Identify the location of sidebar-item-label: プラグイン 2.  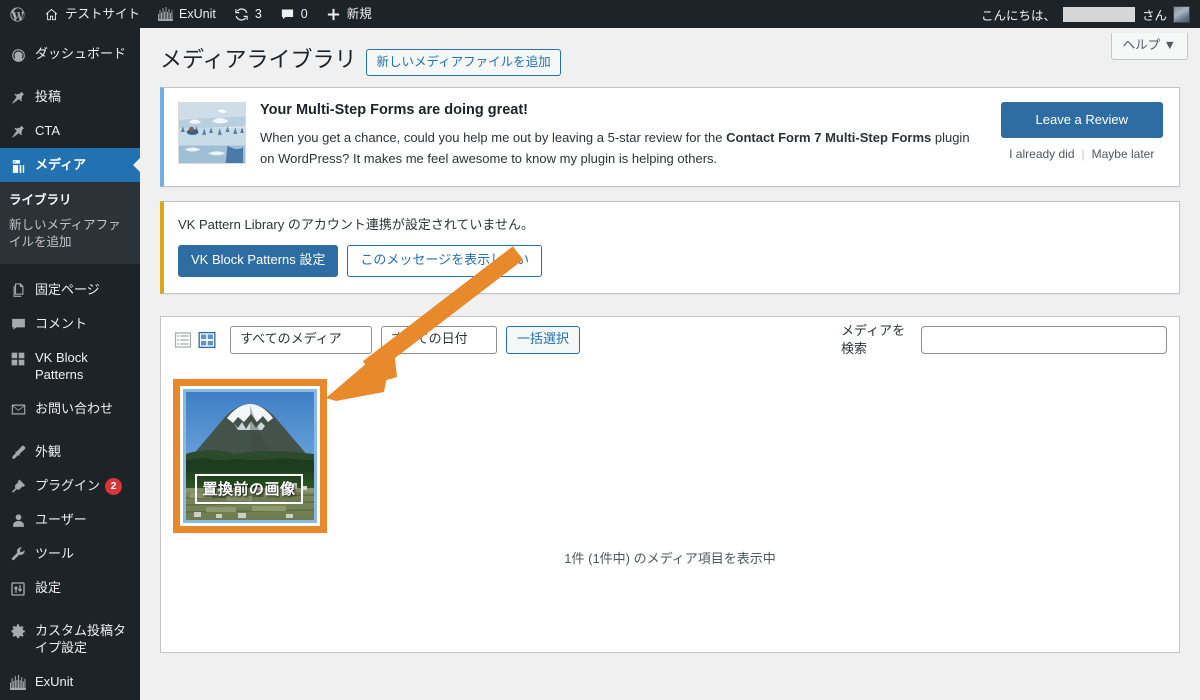
(87, 486).